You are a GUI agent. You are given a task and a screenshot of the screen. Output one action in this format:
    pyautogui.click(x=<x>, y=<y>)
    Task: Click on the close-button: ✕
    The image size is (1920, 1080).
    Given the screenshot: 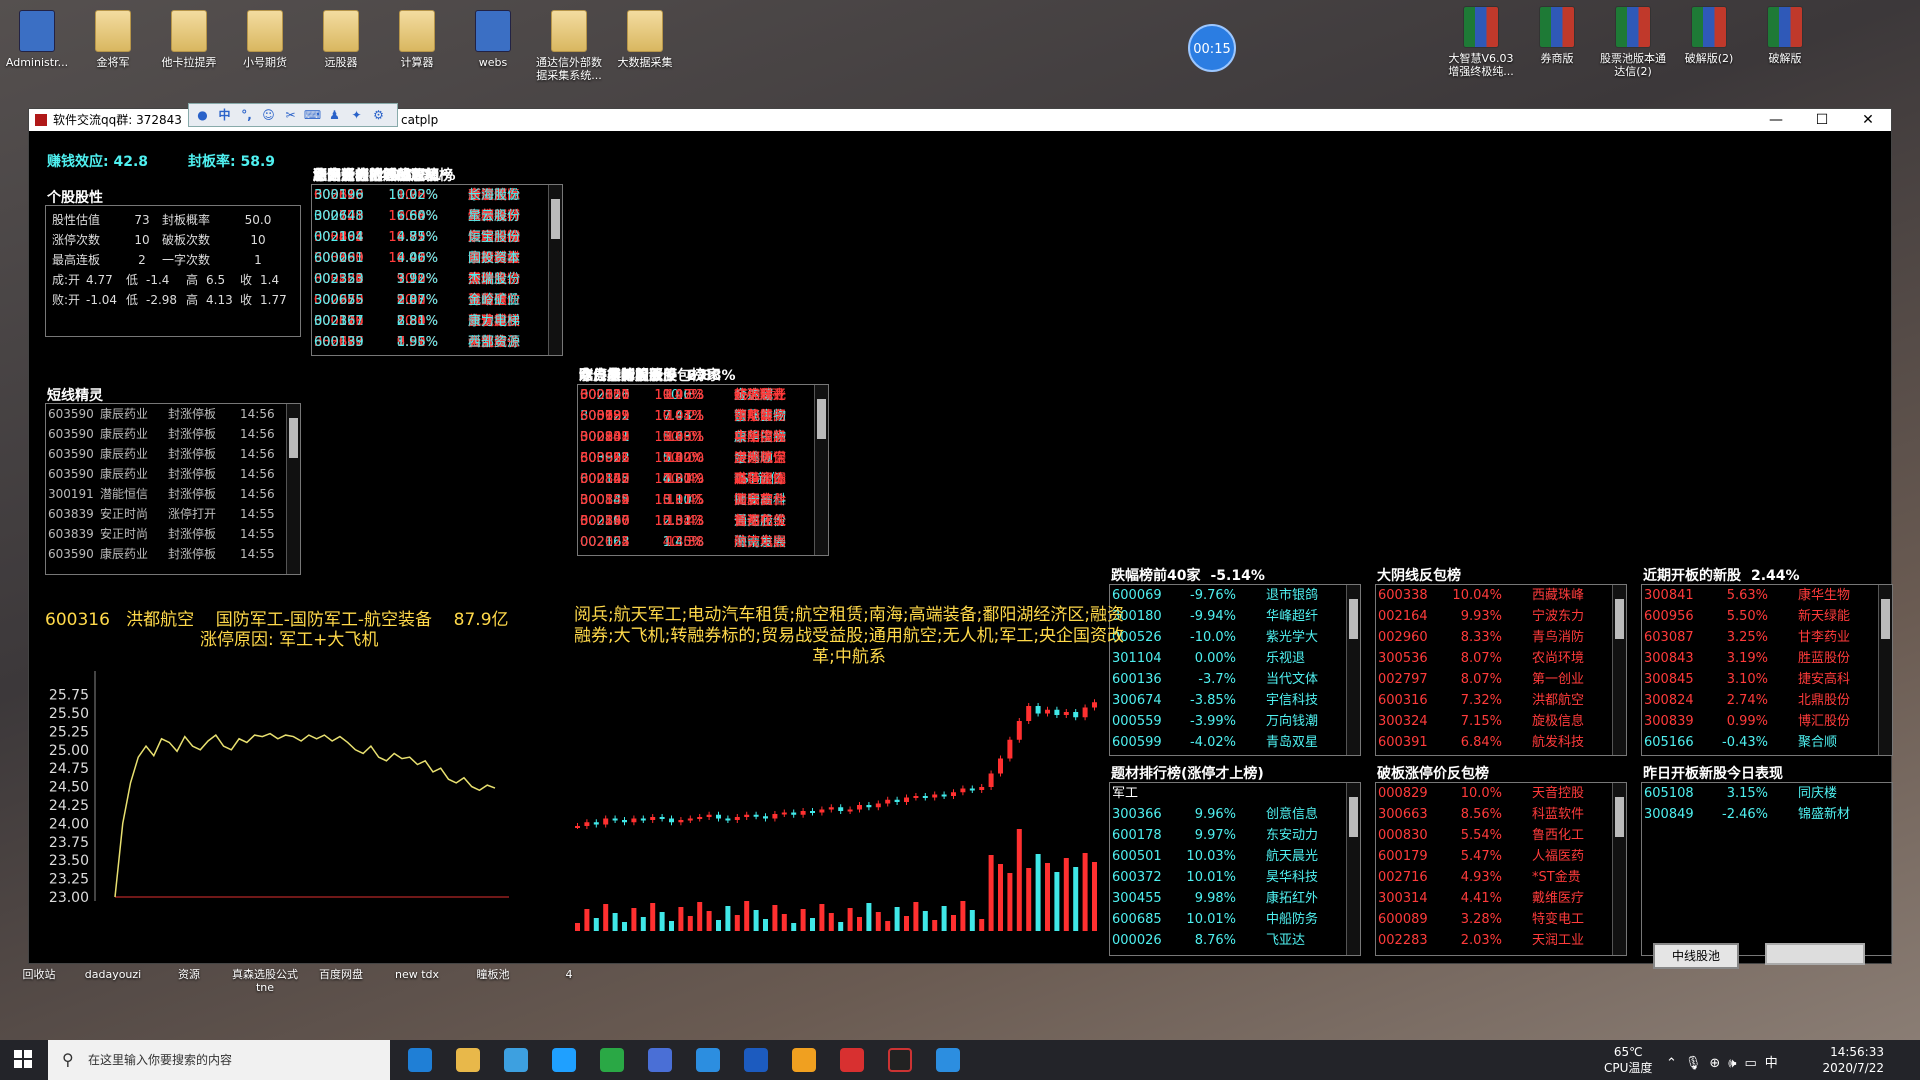 What is the action you would take?
    pyautogui.click(x=1868, y=120)
    